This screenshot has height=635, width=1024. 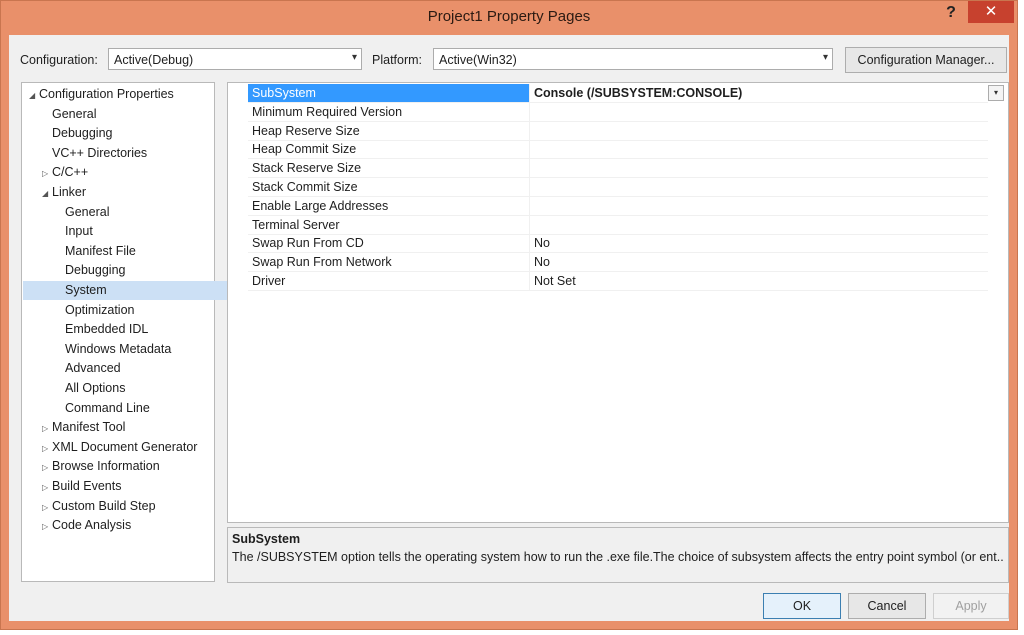 What do you see at coordinates (388, 112) in the screenshot?
I see `property-name: Minimum Required Version` at bounding box center [388, 112].